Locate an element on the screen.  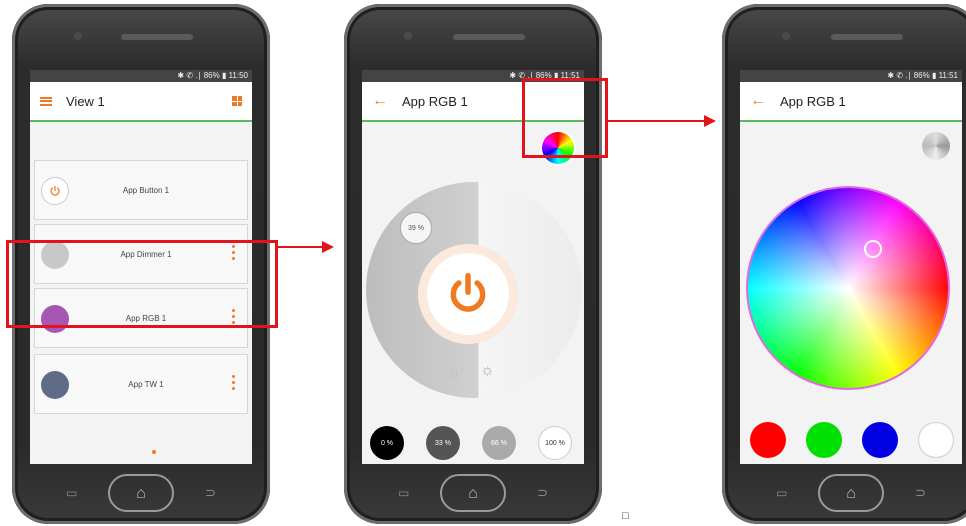
brightness-low-icon: ☼ is located at coordinates (454, 372).